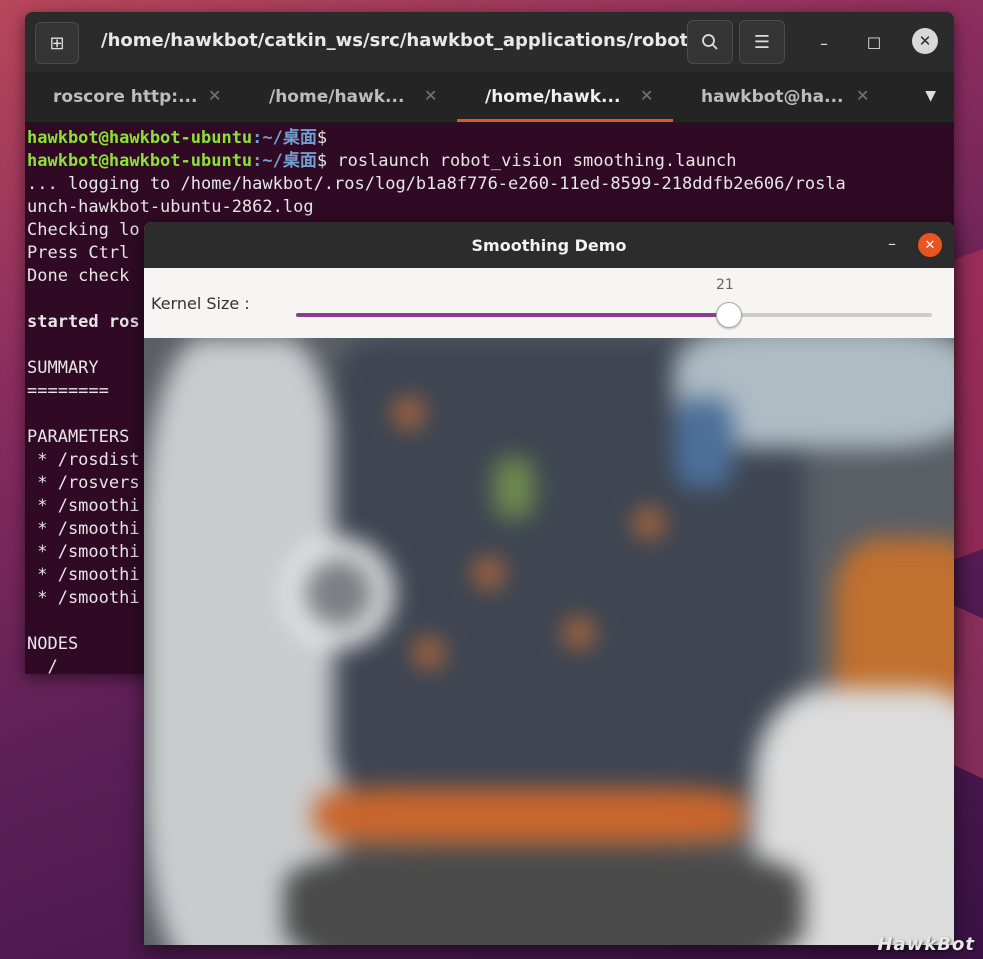 This screenshot has width=983, height=959. I want to click on chevron-down-icon: ▼, so click(930, 96).